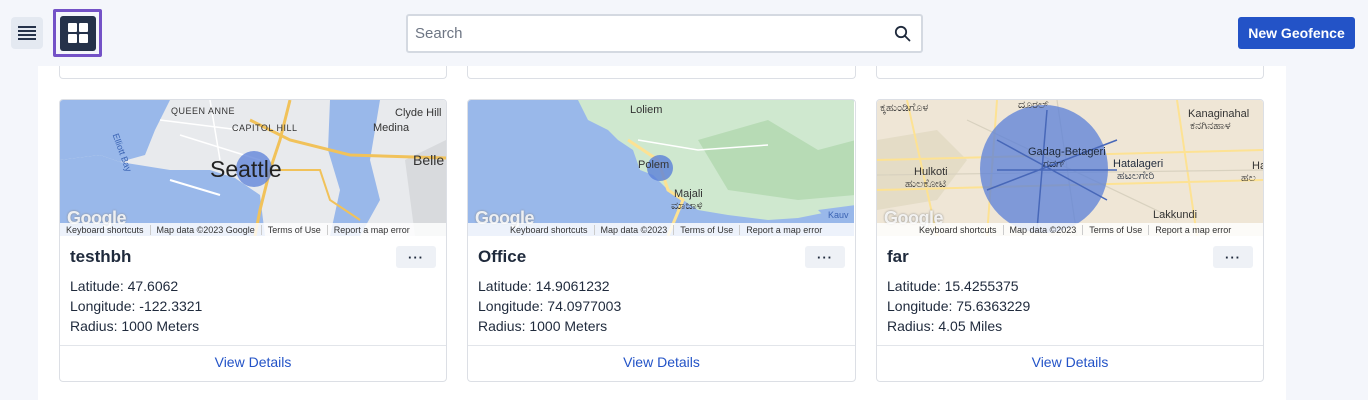  What do you see at coordinates (1054, 164) in the screenshot?
I see `map-label: ಗದಗ್` at bounding box center [1054, 164].